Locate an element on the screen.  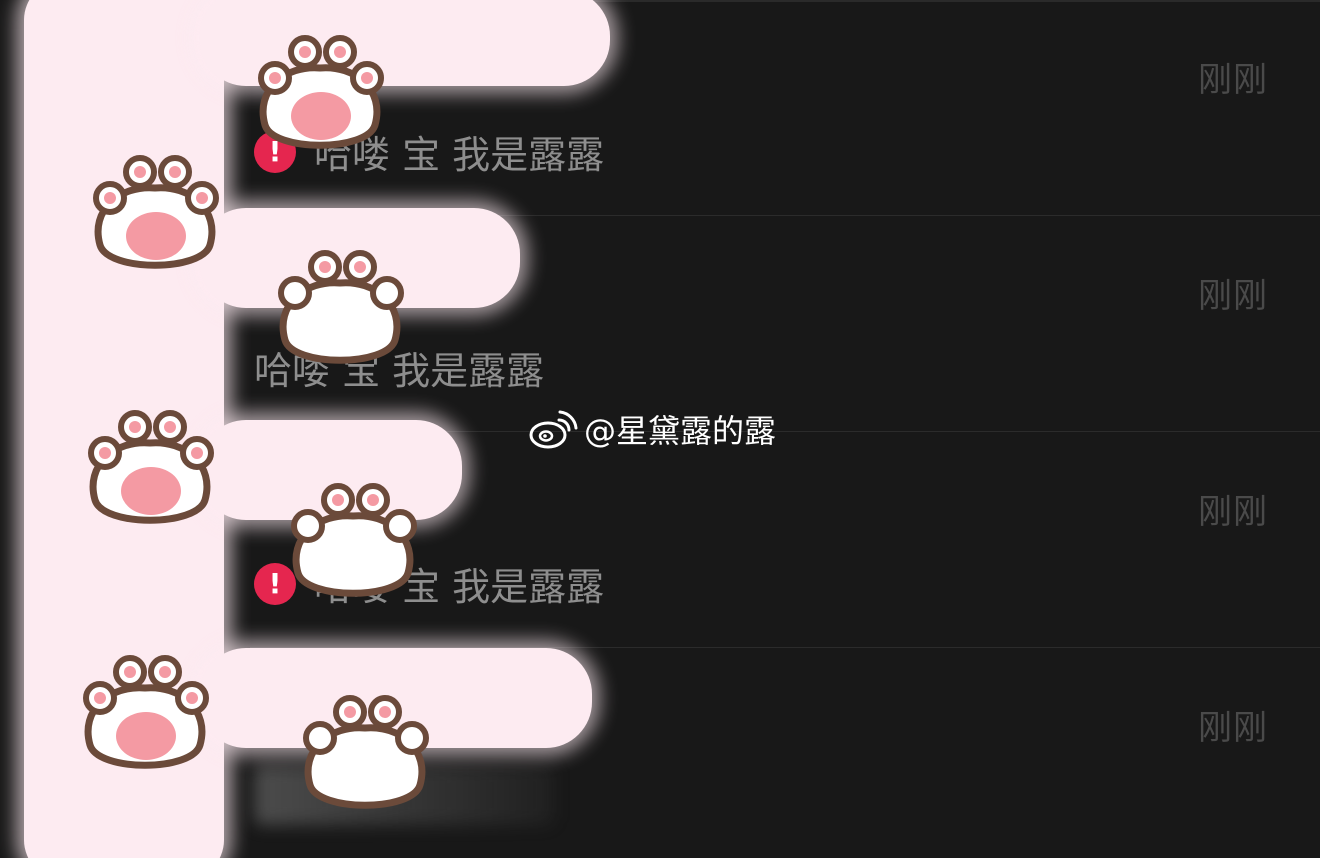
watermark-handle: @星黛露的露 is located at coordinates (680, 431).